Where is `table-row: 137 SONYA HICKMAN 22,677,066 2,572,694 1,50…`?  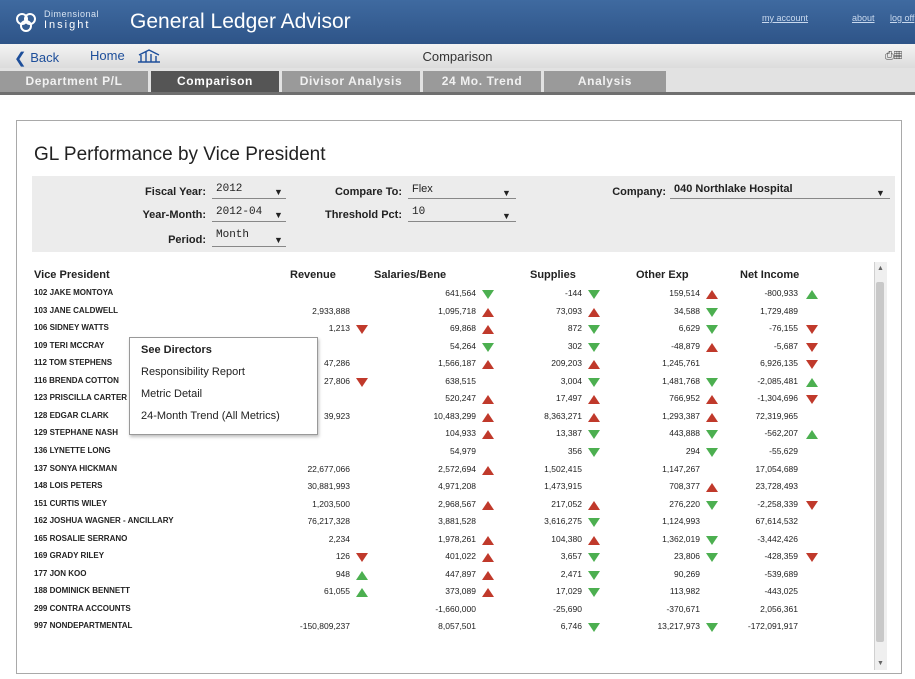
table-row: 137 SONYA HICKMAN 22,677,066 2,572,694 1,50… is located at coordinates (454, 470).